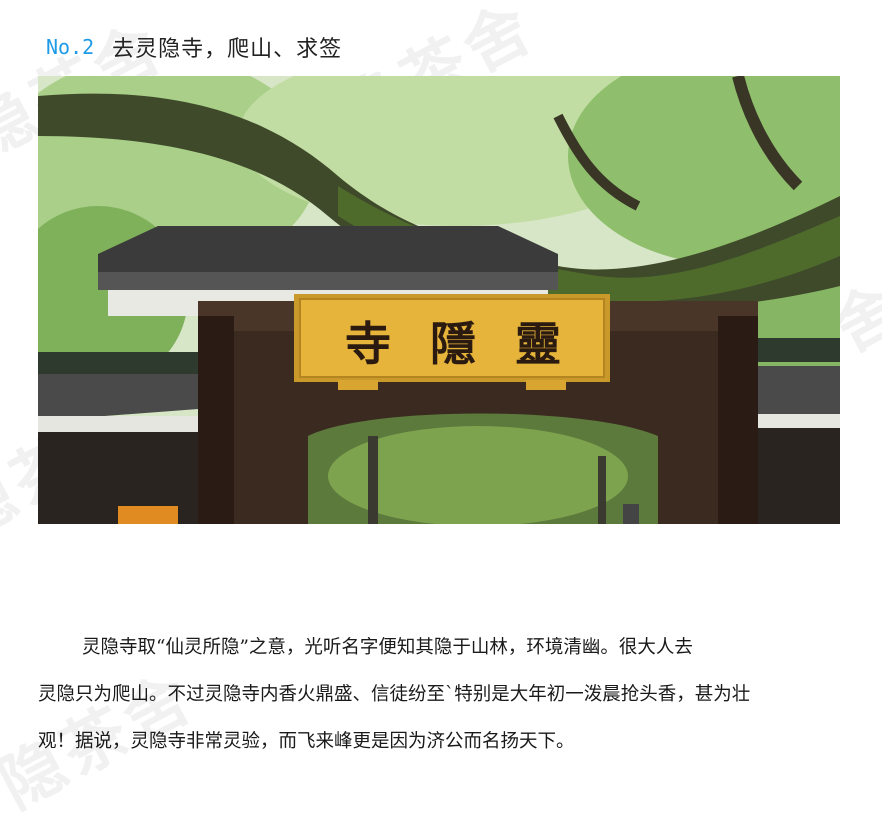 The height and width of the screenshot is (826, 882). What do you see at coordinates (394, 694) in the screenshot?
I see `paragraph-line: 灵隐只为爬山。不过灵隐寺内香火鼎盛、信徒纷至`特别是大年初一泼晨抢头香，甚为壮` at bounding box center [394, 694].